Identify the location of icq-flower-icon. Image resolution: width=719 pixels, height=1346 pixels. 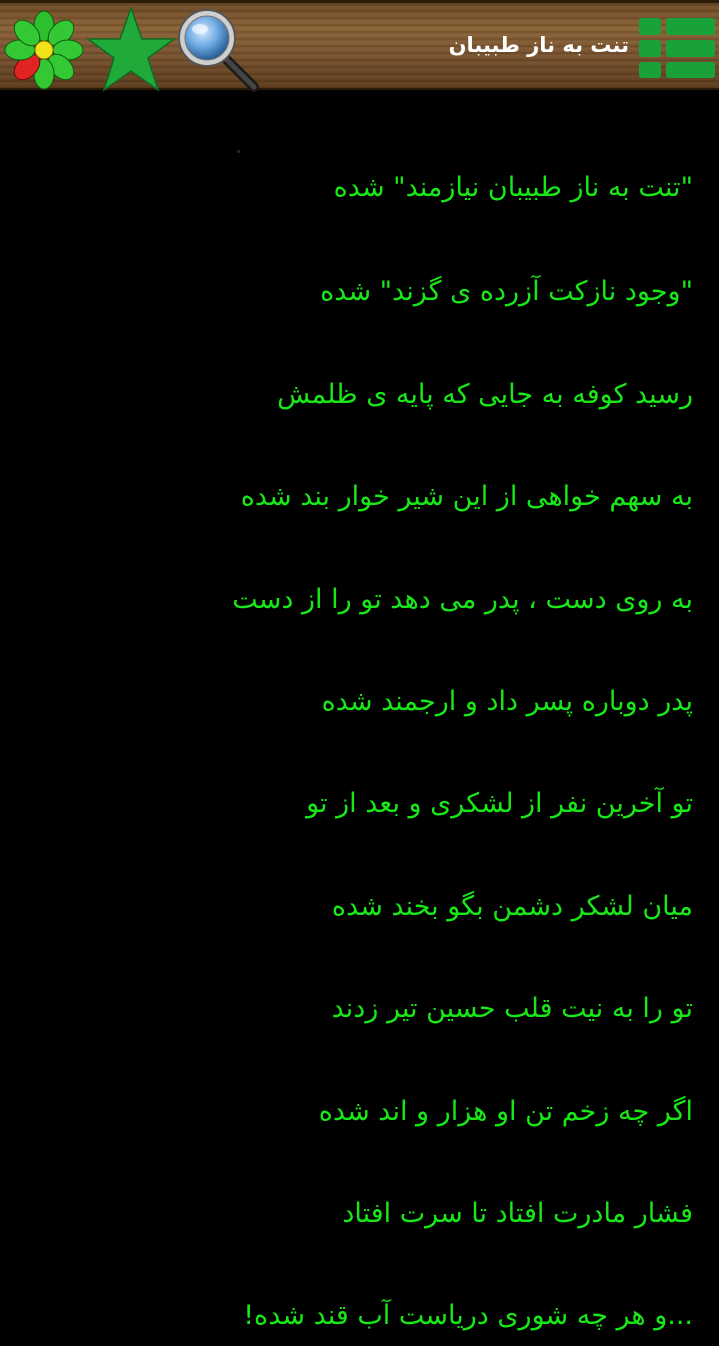
(44, 50).